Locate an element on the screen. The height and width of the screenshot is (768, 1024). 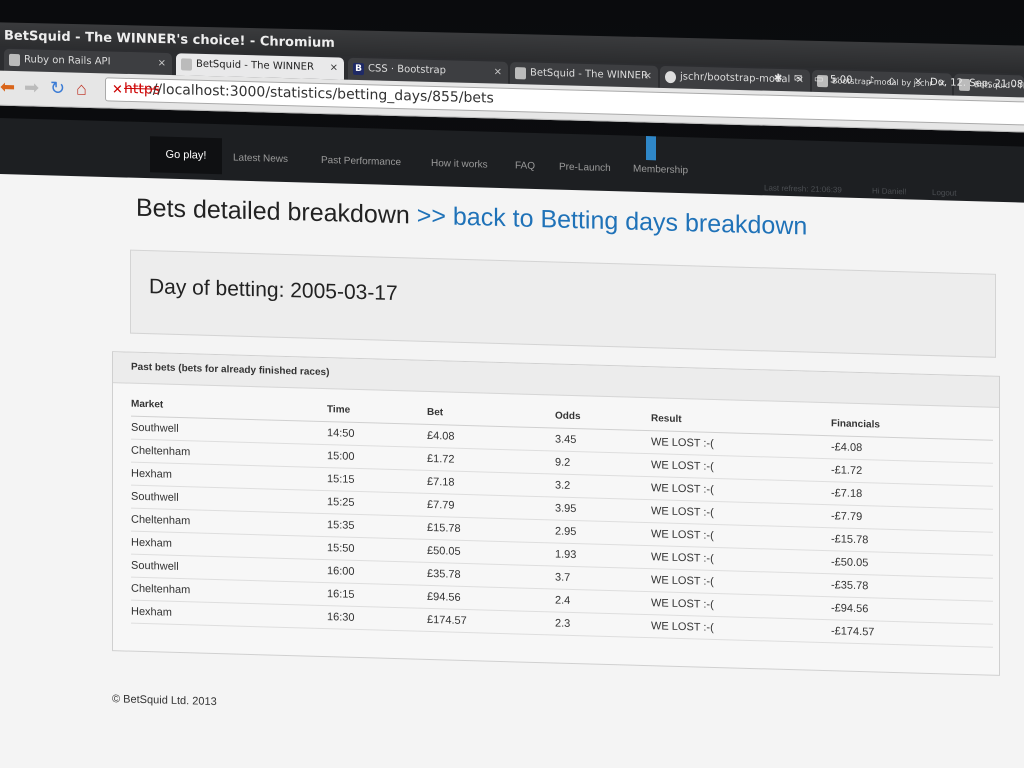
home-icon: ⌂ is located at coordinates (81, 89).